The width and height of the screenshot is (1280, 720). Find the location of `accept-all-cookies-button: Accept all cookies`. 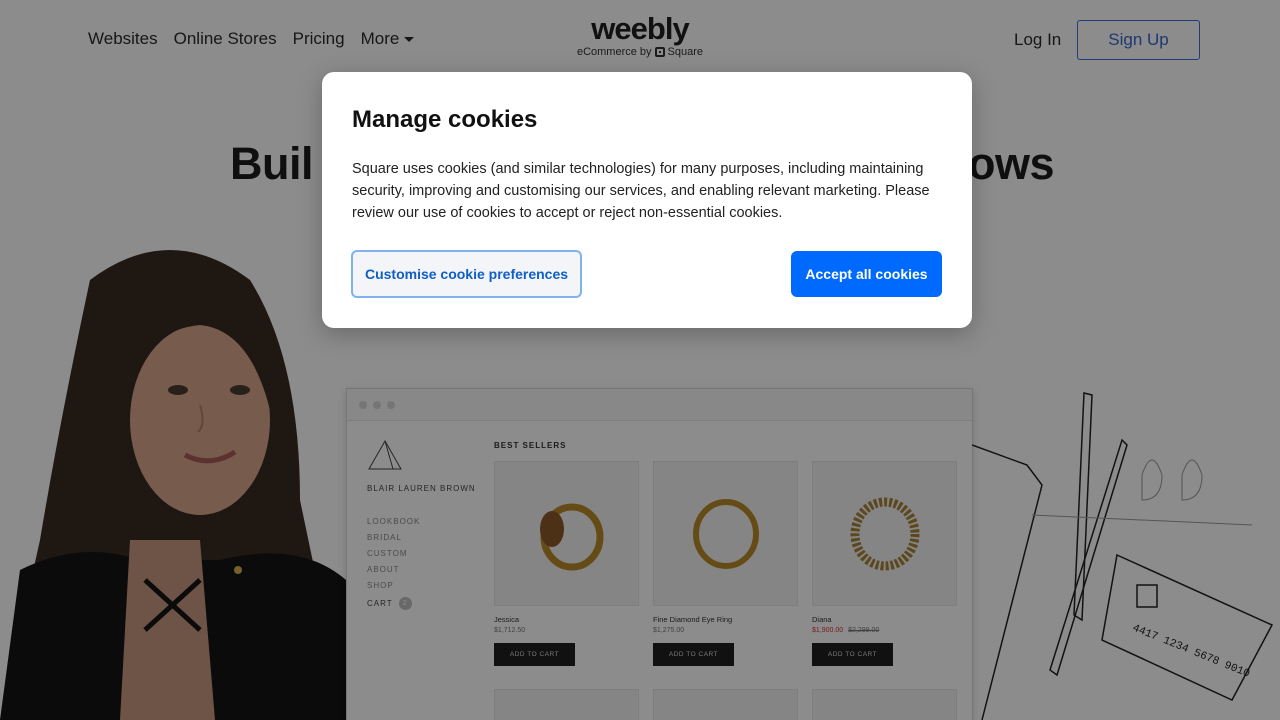

accept-all-cookies-button: Accept all cookies is located at coordinates (866, 274).